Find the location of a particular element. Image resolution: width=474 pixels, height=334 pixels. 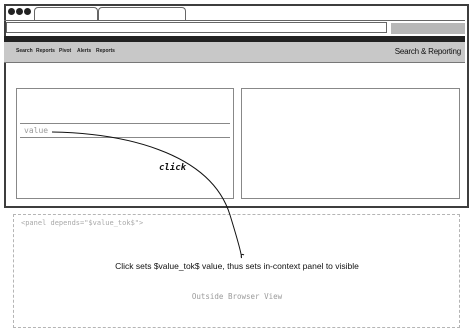

app-title: Search & Reporting is located at coordinates (427, 51).